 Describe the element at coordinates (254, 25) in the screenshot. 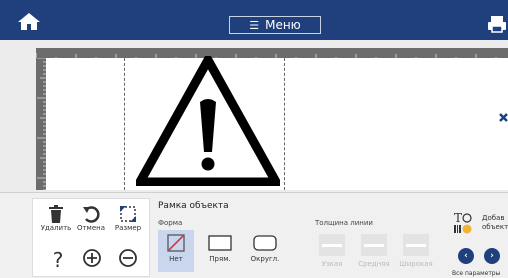

I see `hamburger-icon: ☰` at that location.